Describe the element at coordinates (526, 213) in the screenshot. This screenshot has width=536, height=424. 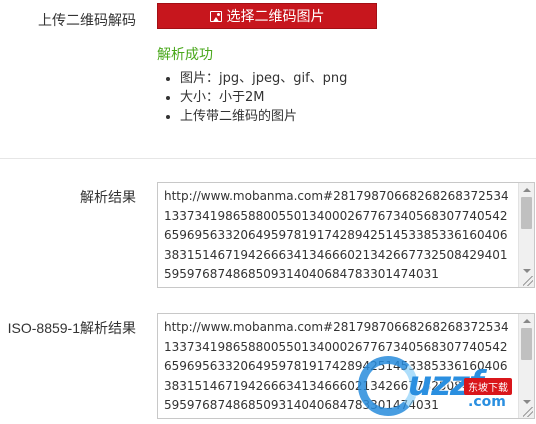
I see `scroll-thumb` at that location.